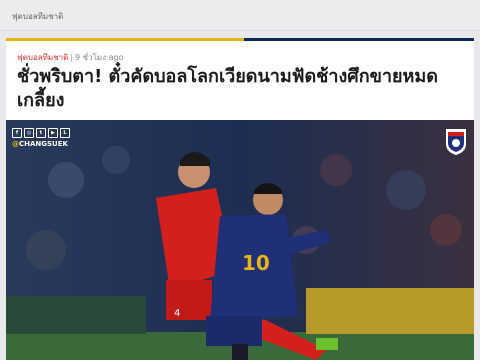  Describe the element at coordinates (99, 57) in the screenshot. I see `time-ago: 9 ชั่วโมง ago` at that location.